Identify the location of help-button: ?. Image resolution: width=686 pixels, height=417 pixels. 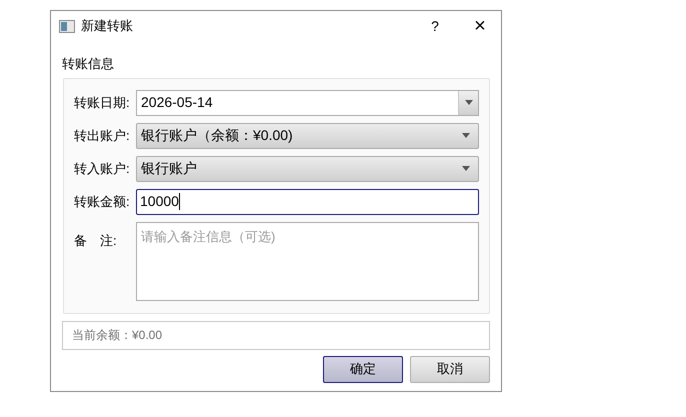
(435, 26).